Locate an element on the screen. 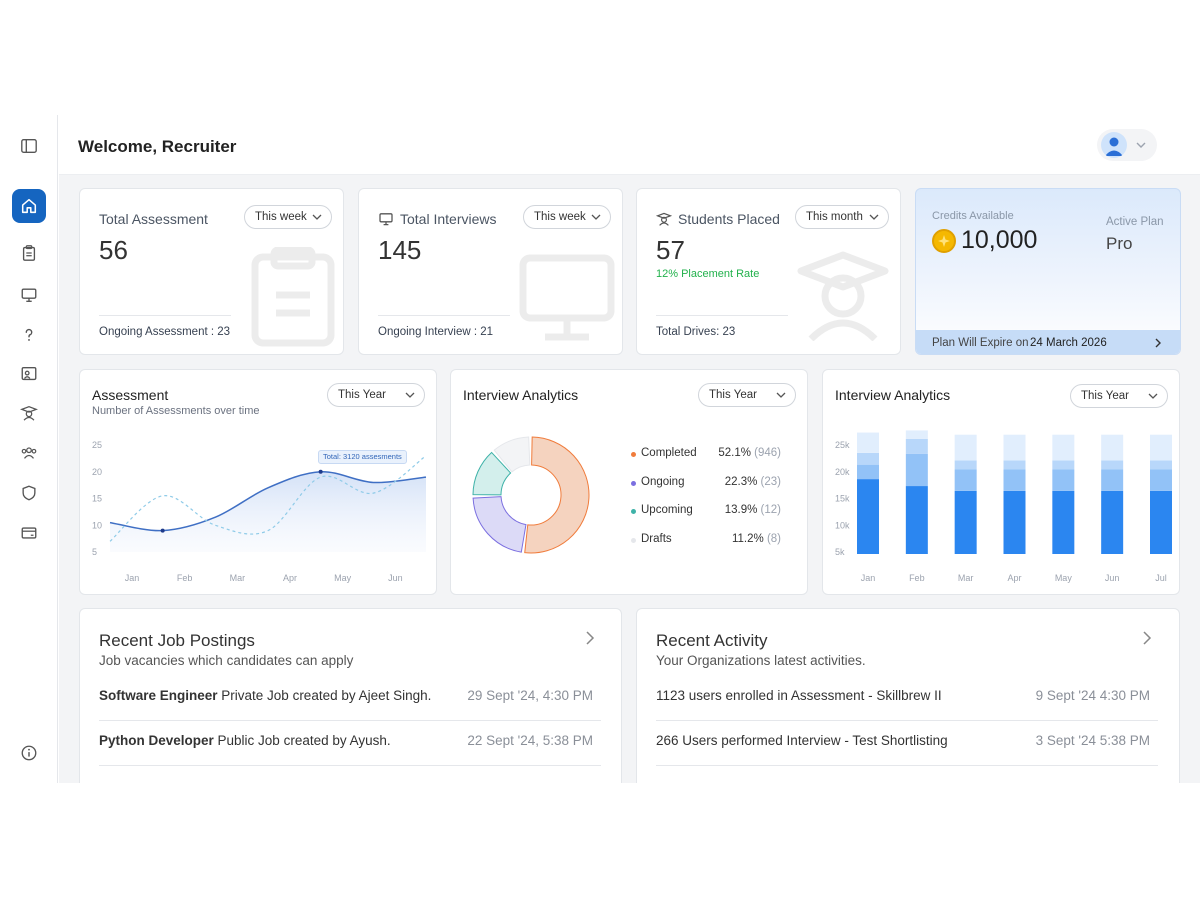  chart-title: Assessment is located at coordinates (130, 395).